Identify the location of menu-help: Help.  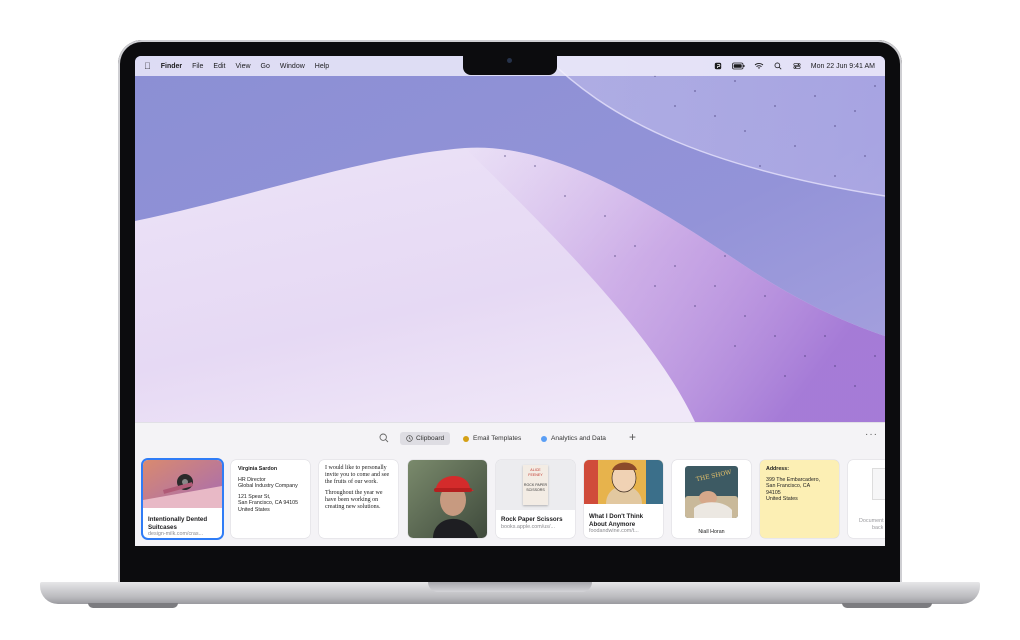
(322, 66).